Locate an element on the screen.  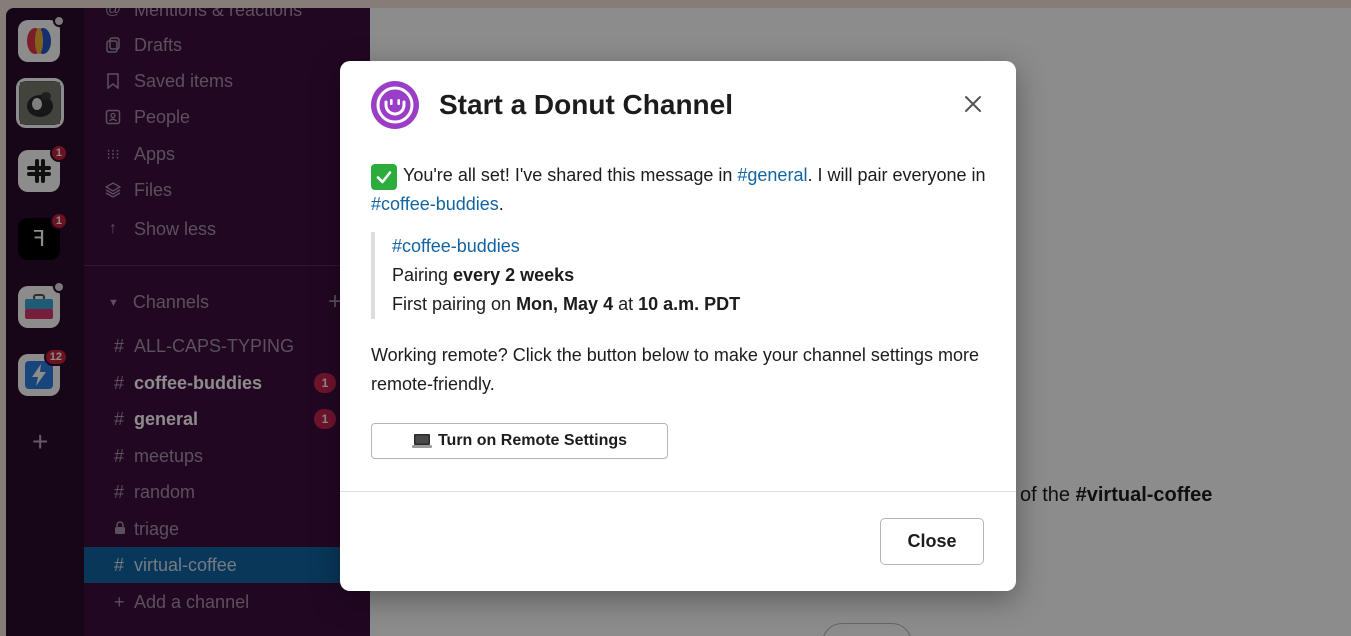
first-time: 10 a.m. PDT is located at coordinates (689, 304).